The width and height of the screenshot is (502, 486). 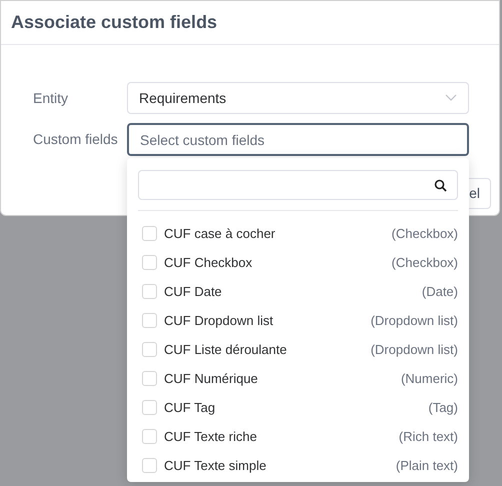 I want to click on option-type: (Tag), so click(x=443, y=407).